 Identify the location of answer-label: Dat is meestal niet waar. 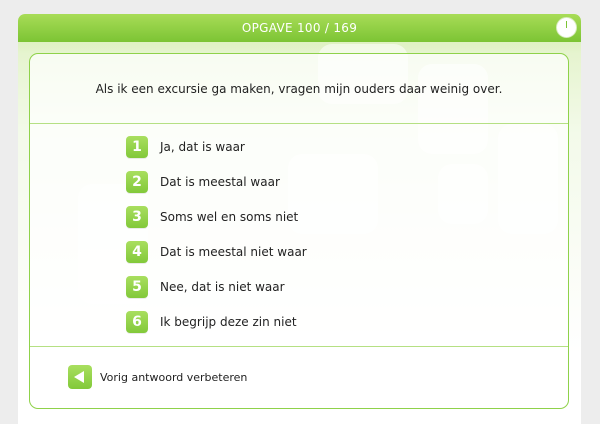
(233, 252).